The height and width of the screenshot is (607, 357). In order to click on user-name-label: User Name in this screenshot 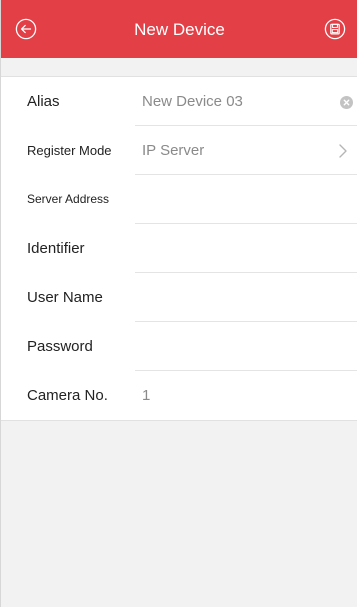, I will do `click(65, 297)`.